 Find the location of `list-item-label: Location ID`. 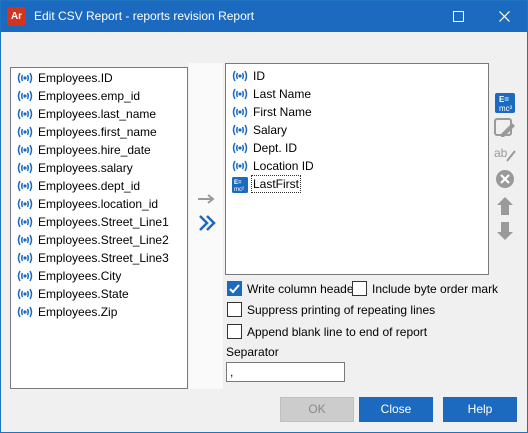

list-item-label: Location ID is located at coordinates (283, 166).